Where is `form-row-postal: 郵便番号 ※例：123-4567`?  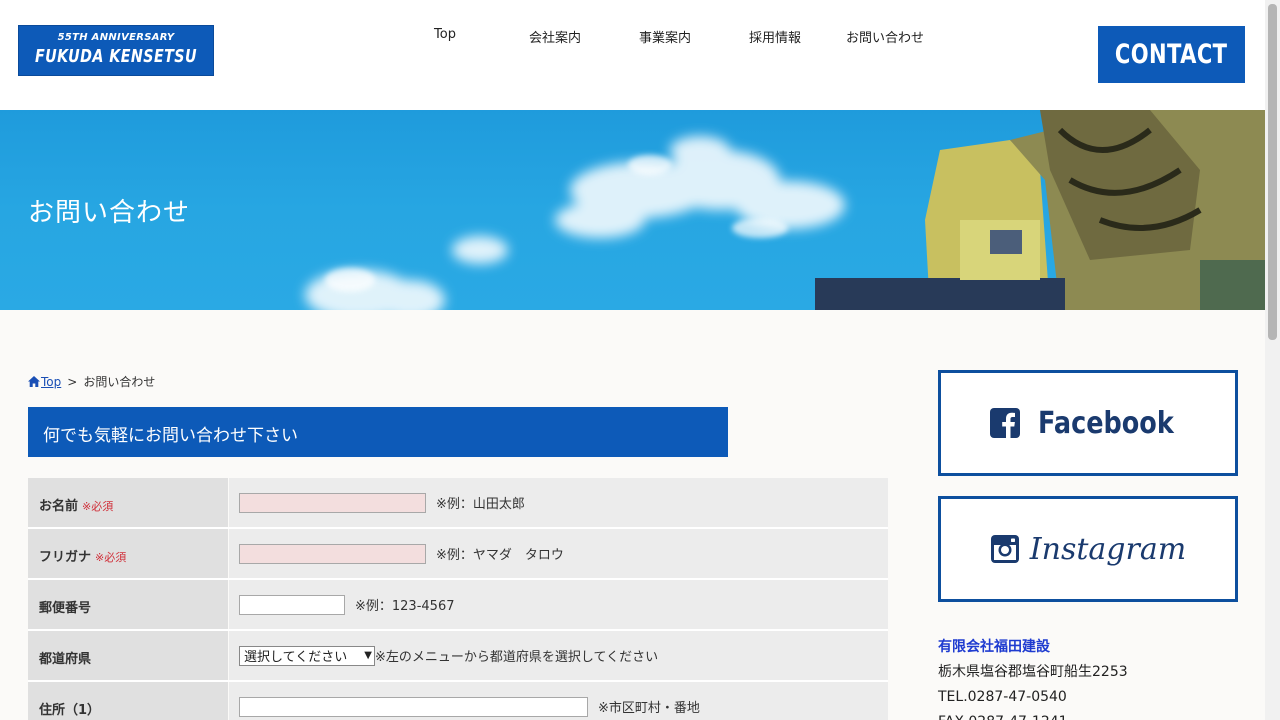 form-row-postal: 郵便番号 ※例：123-4567 is located at coordinates (458, 605).